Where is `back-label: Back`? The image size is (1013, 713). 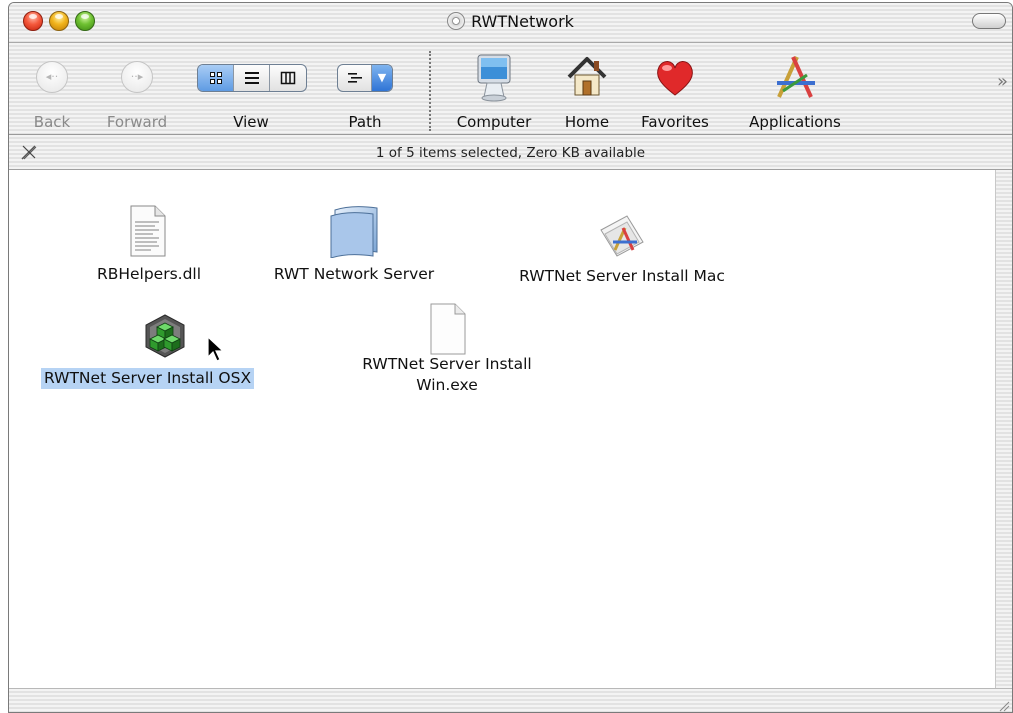
back-label: Back is located at coordinates (52, 122).